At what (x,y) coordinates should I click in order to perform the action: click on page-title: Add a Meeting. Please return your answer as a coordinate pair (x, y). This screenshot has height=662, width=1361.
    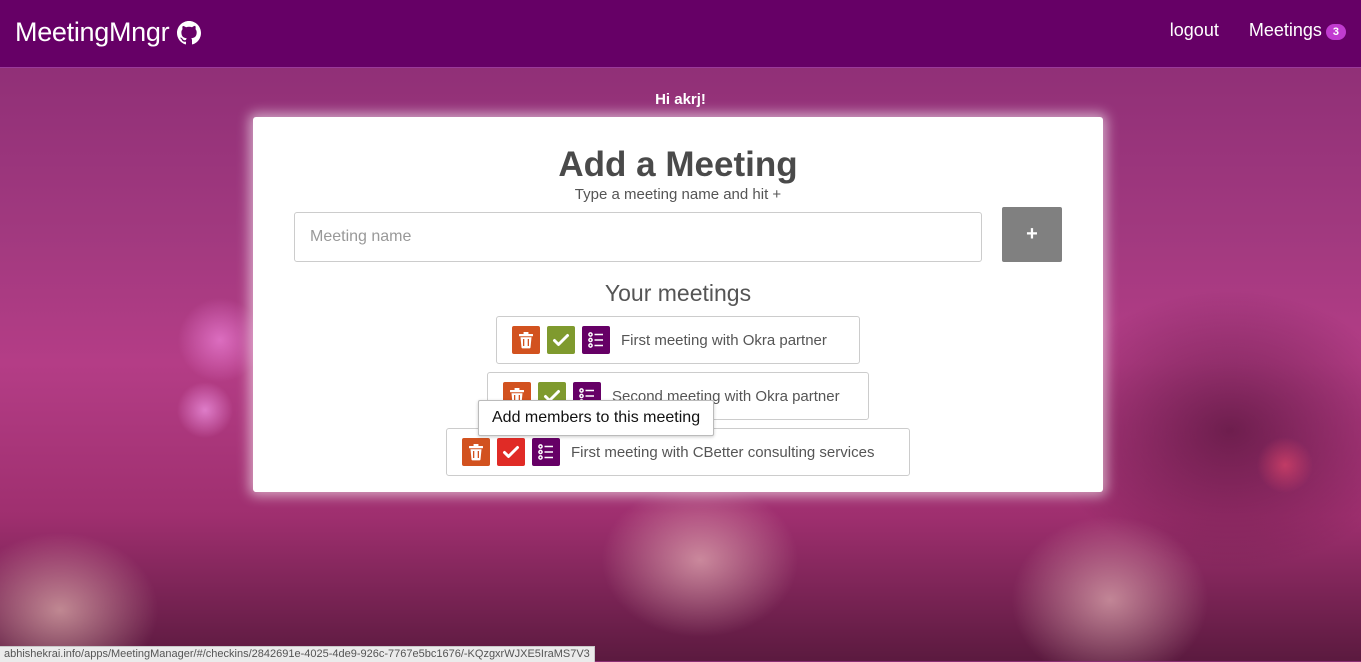
    Looking at the image, I should click on (678, 164).